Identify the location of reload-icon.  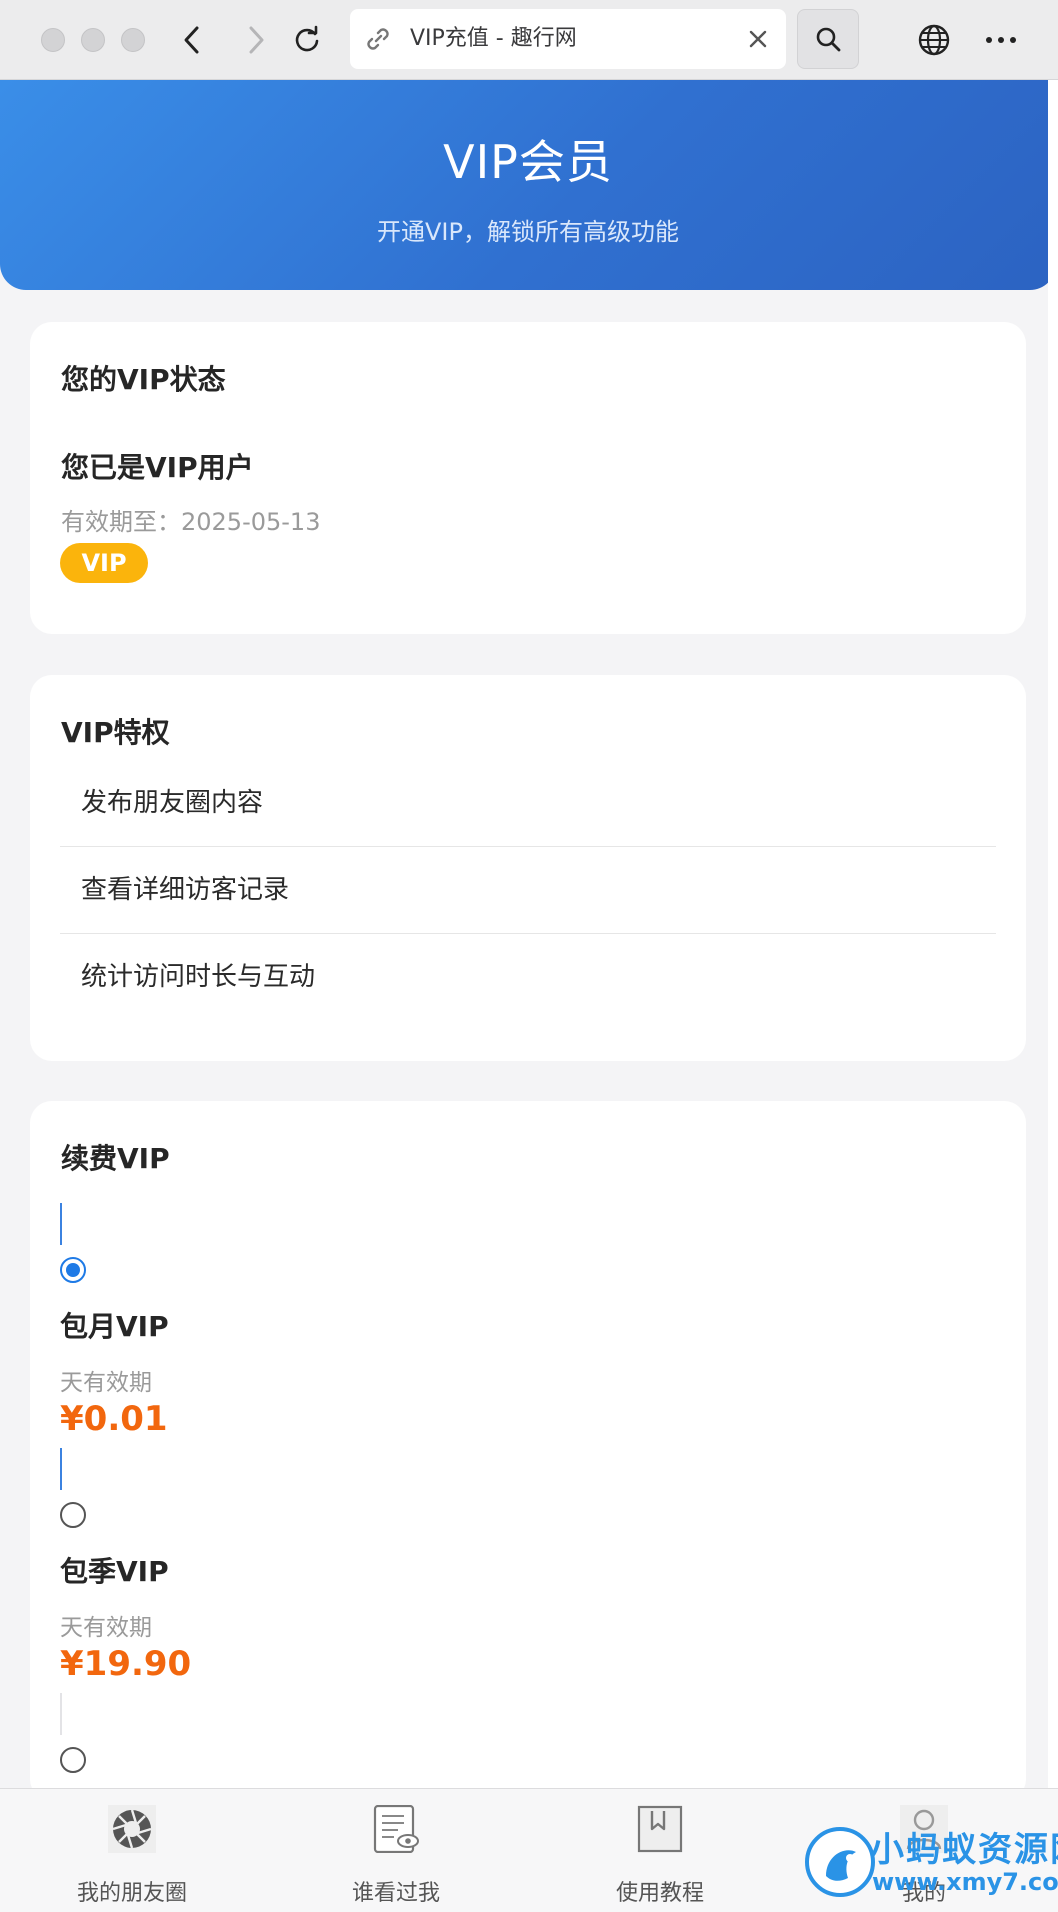
(307, 38).